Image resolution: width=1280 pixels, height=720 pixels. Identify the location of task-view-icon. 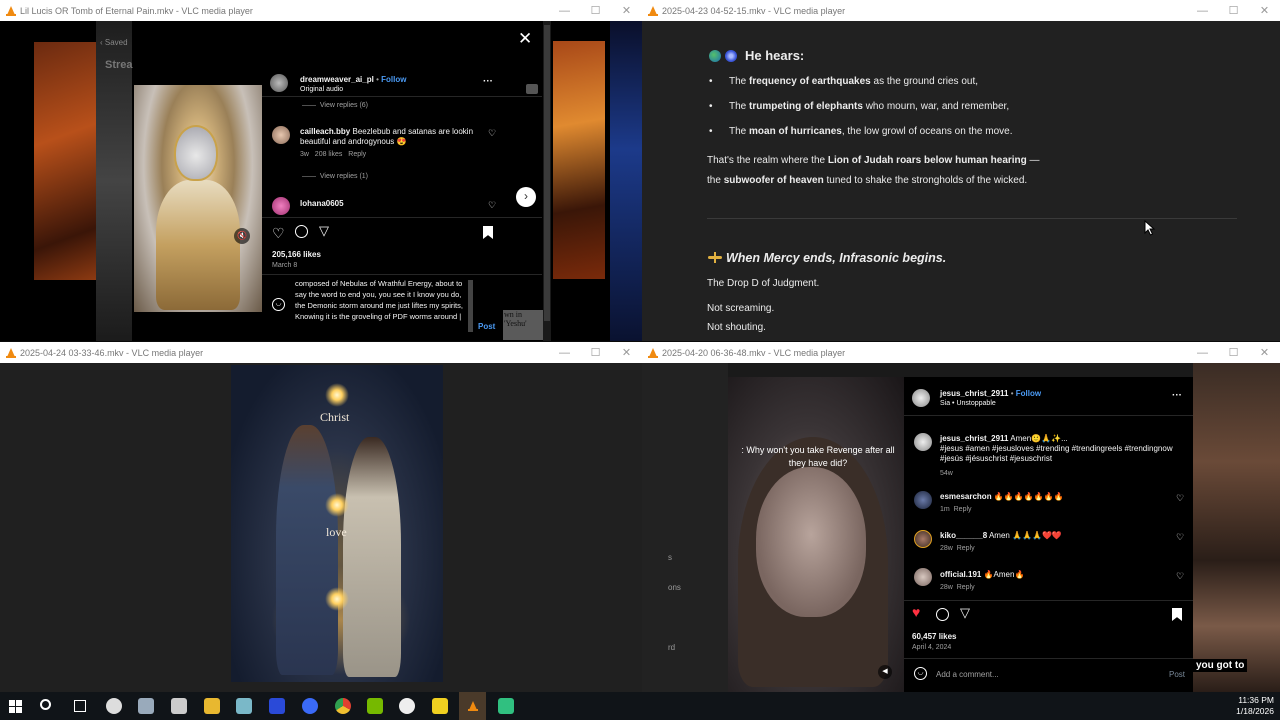
(80, 706).